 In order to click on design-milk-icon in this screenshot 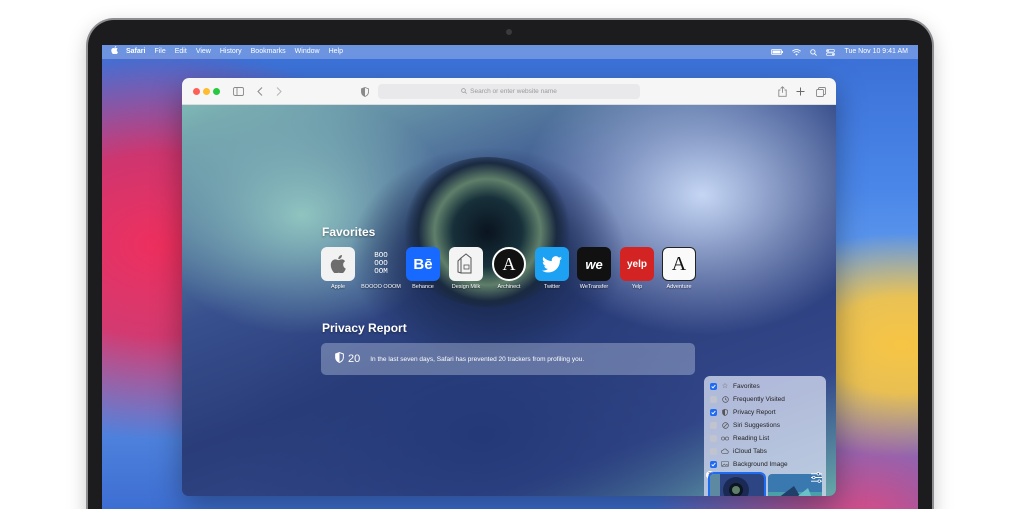, I will do `click(466, 264)`.